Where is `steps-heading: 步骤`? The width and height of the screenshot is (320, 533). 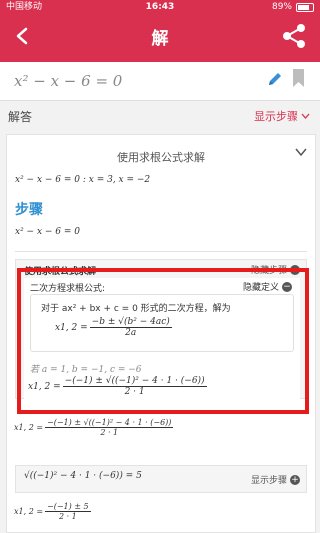 steps-heading: 步骤 is located at coordinates (29, 210).